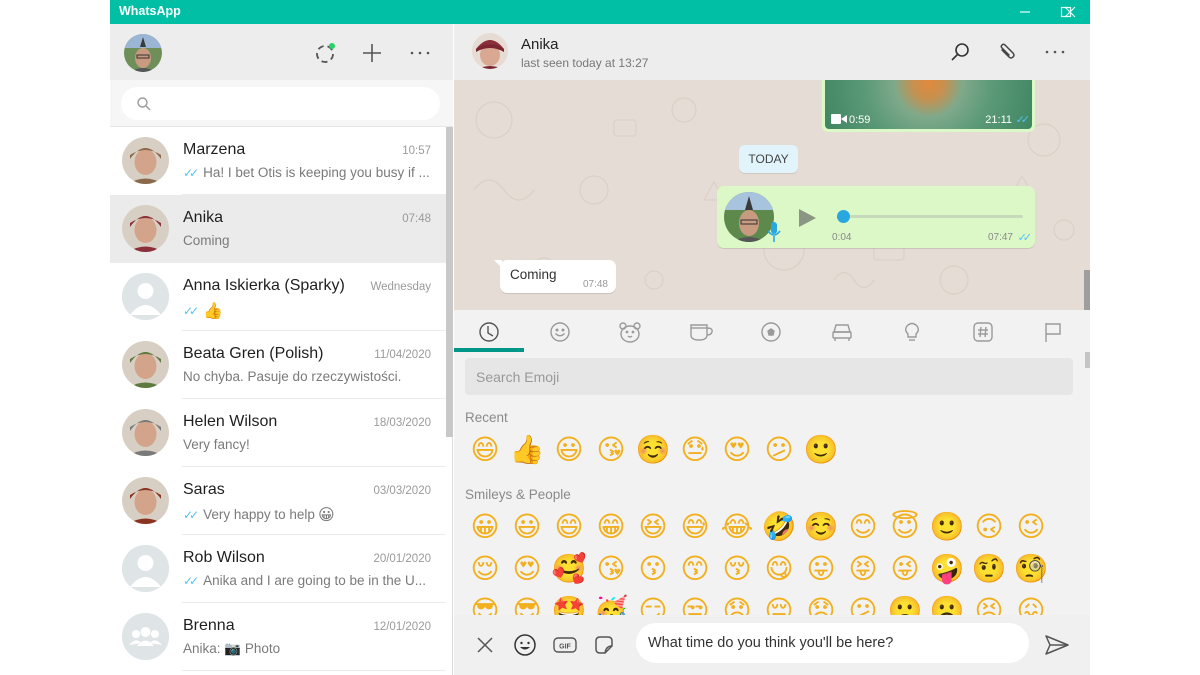  I want to click on sticker-button, so click(604, 645).